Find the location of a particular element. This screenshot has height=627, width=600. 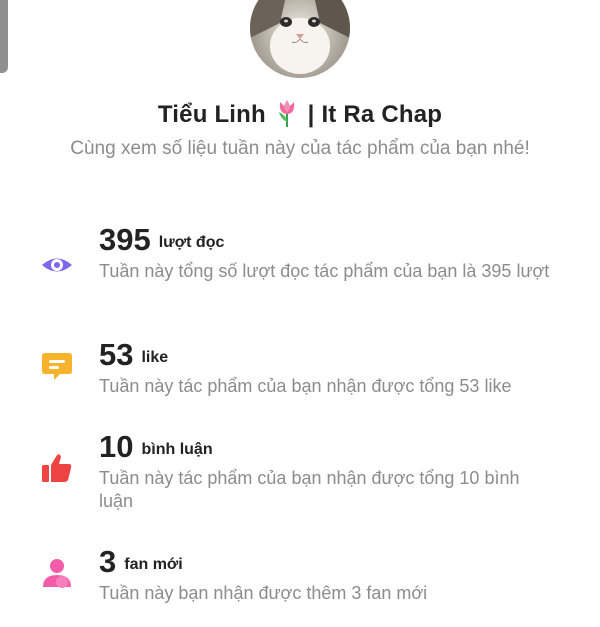

avatar is located at coordinates (300, 39).